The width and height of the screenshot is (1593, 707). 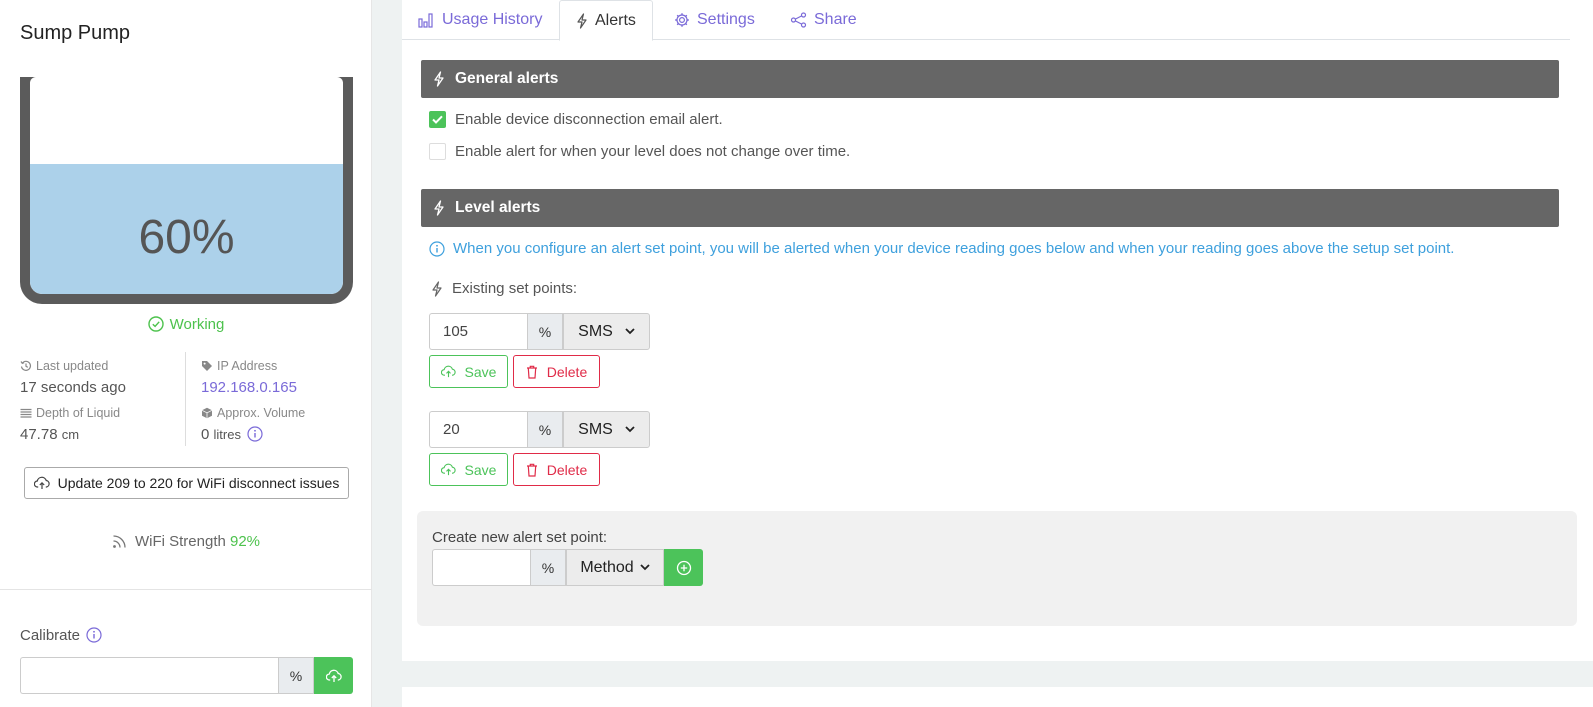 I want to click on set-point-row: 20 % SMS, so click(x=539, y=429).